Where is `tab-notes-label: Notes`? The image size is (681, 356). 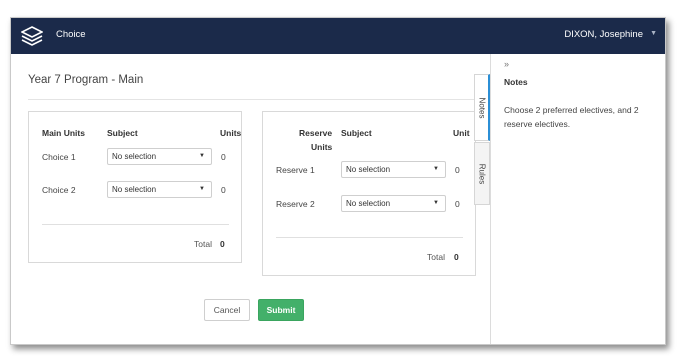
tab-notes-label: Notes is located at coordinates (481, 107).